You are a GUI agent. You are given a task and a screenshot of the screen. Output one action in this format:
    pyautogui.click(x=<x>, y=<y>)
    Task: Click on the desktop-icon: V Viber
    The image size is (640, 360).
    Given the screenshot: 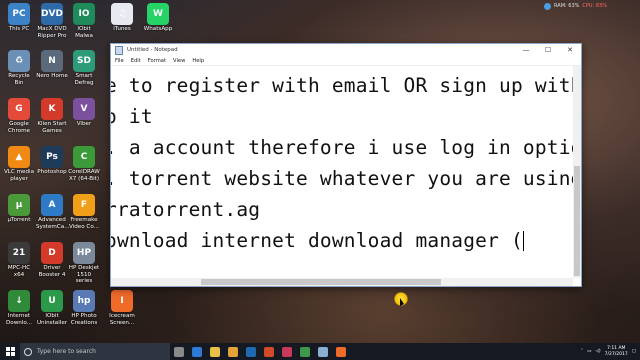 What is the action you would take?
    pyautogui.click(x=84, y=113)
    